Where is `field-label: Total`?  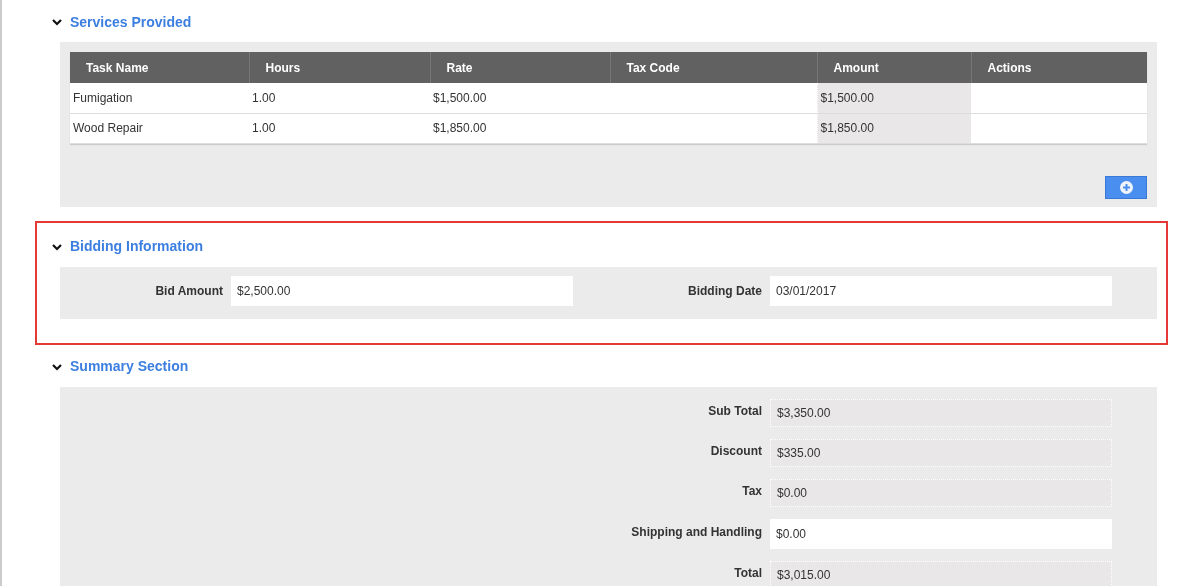
field-label: Total is located at coordinates (748, 573).